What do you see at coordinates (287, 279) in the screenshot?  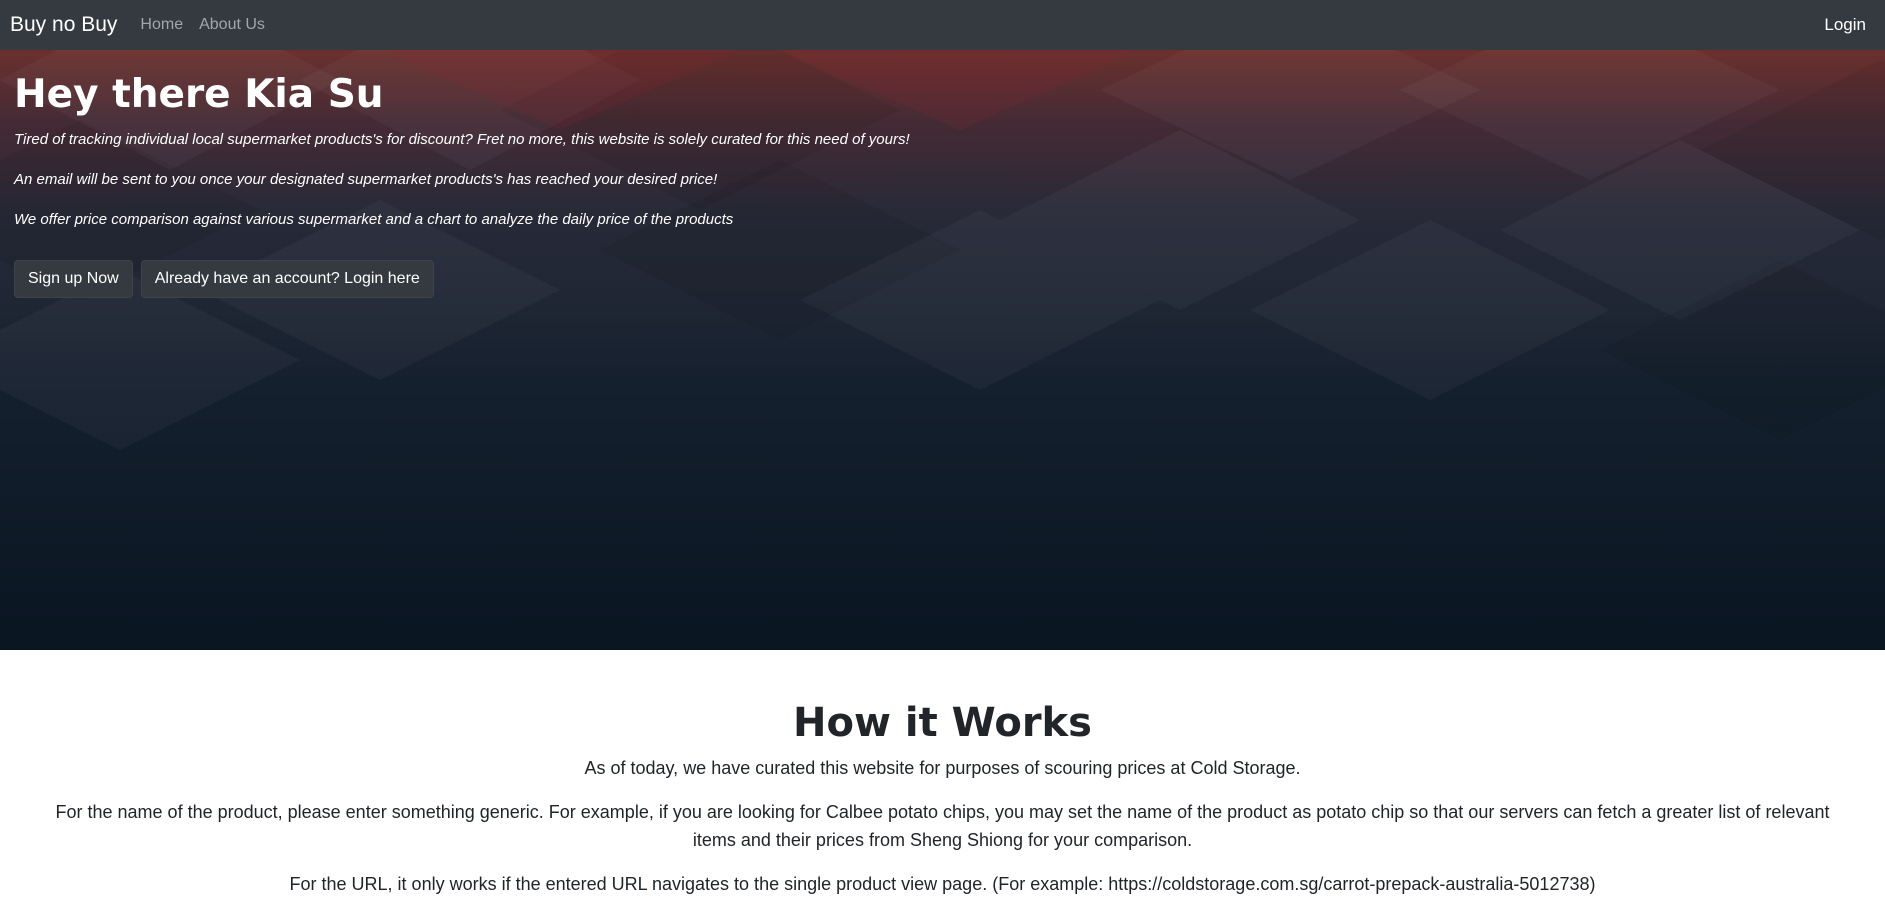 I see `login-here-button: Already have an account? Login here` at bounding box center [287, 279].